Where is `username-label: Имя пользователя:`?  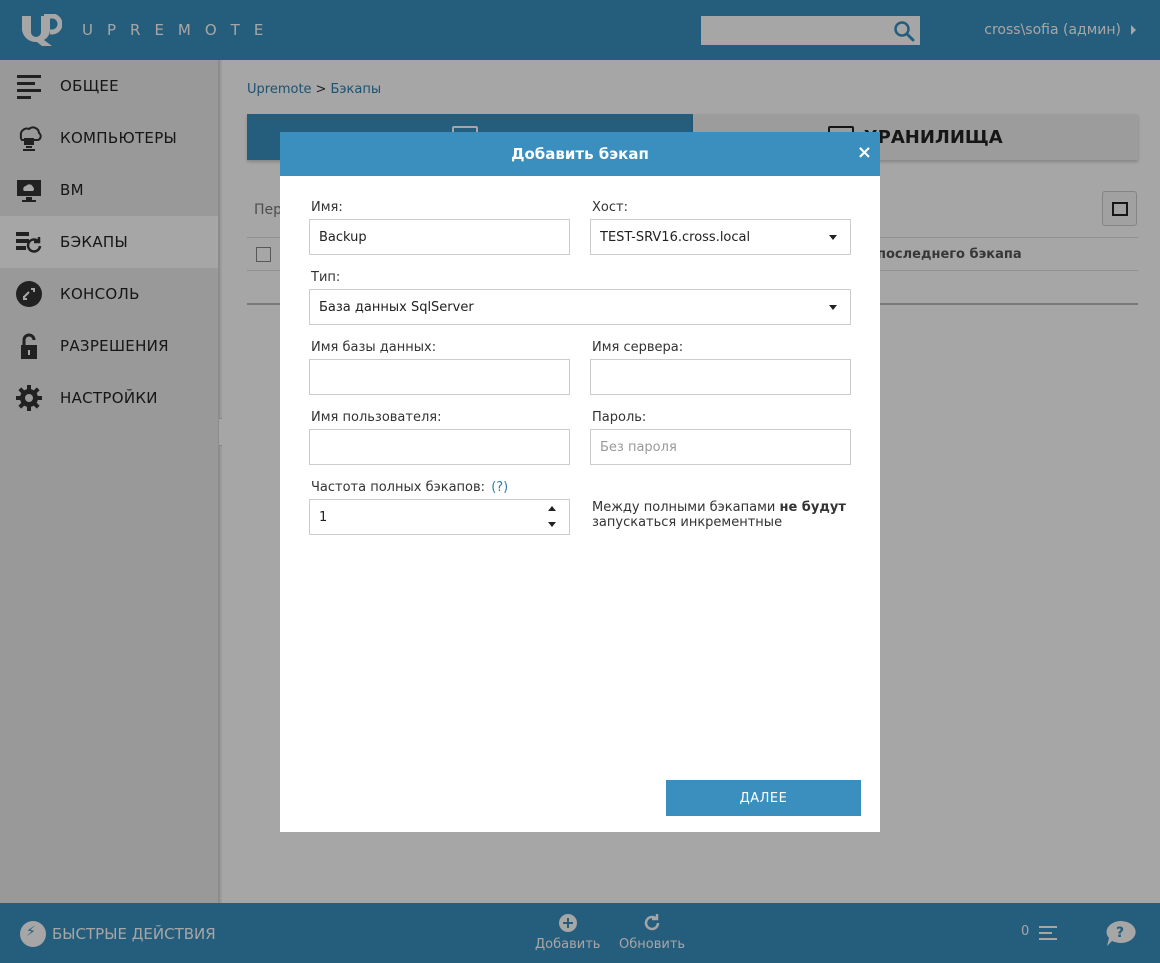 username-label: Имя пользователя: is located at coordinates (376, 417).